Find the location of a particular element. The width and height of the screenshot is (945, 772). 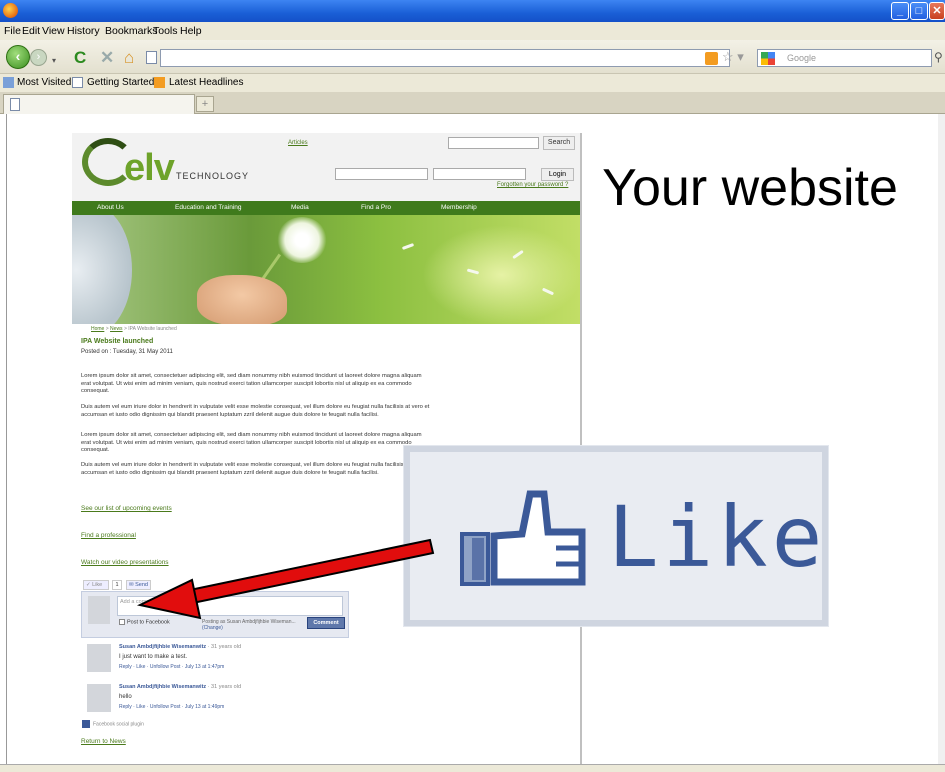

breadcrumb-news: News is located at coordinates (116, 329).